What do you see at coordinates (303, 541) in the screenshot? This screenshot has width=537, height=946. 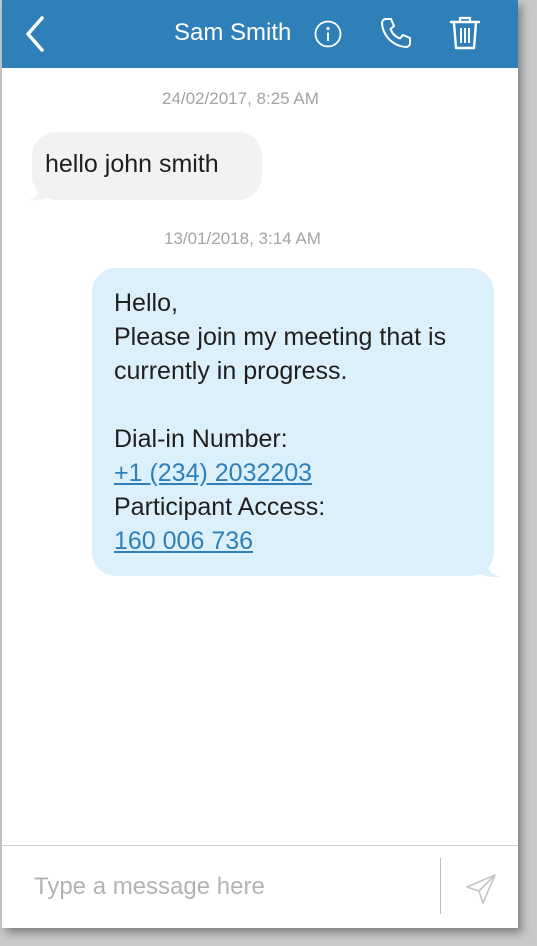 I see `access-code-link: 160 006 736` at bounding box center [303, 541].